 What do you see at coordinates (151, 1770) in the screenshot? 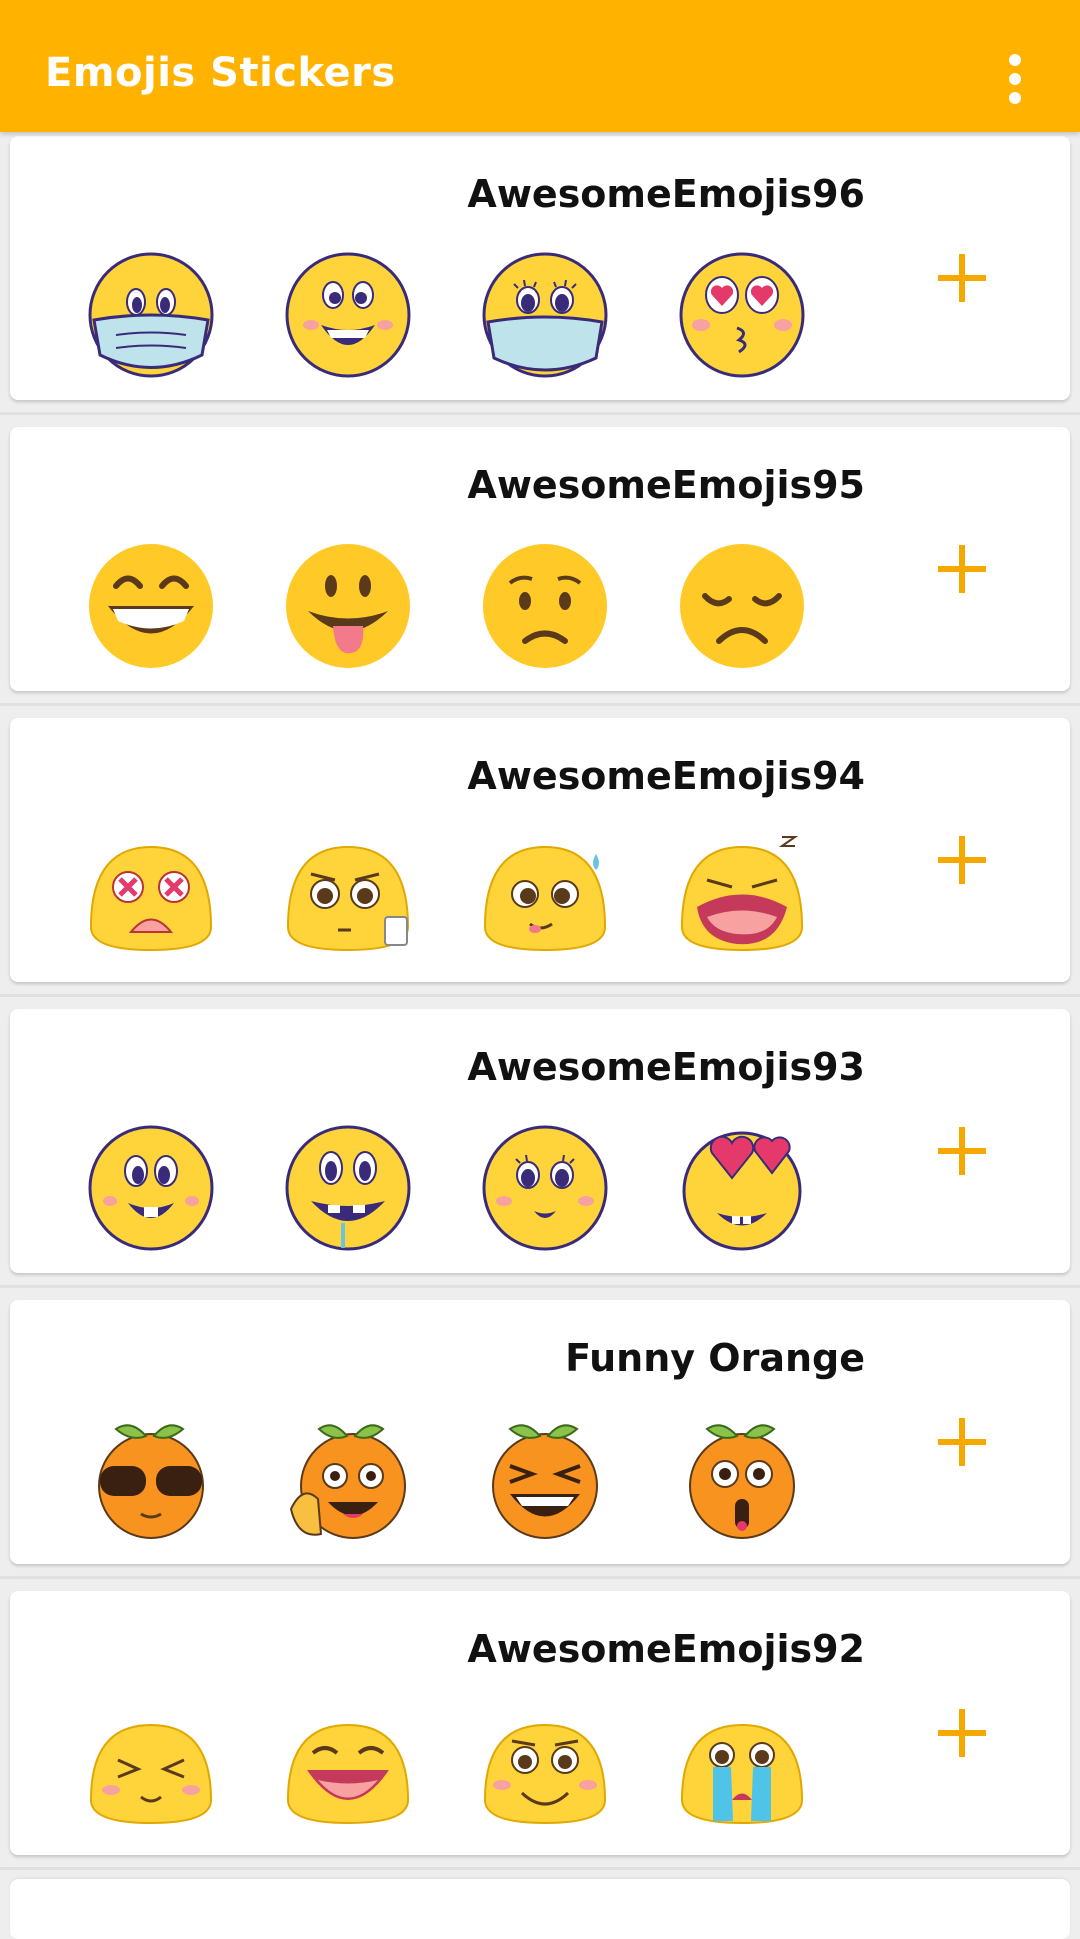
I see `squint-smile-sticker` at bounding box center [151, 1770].